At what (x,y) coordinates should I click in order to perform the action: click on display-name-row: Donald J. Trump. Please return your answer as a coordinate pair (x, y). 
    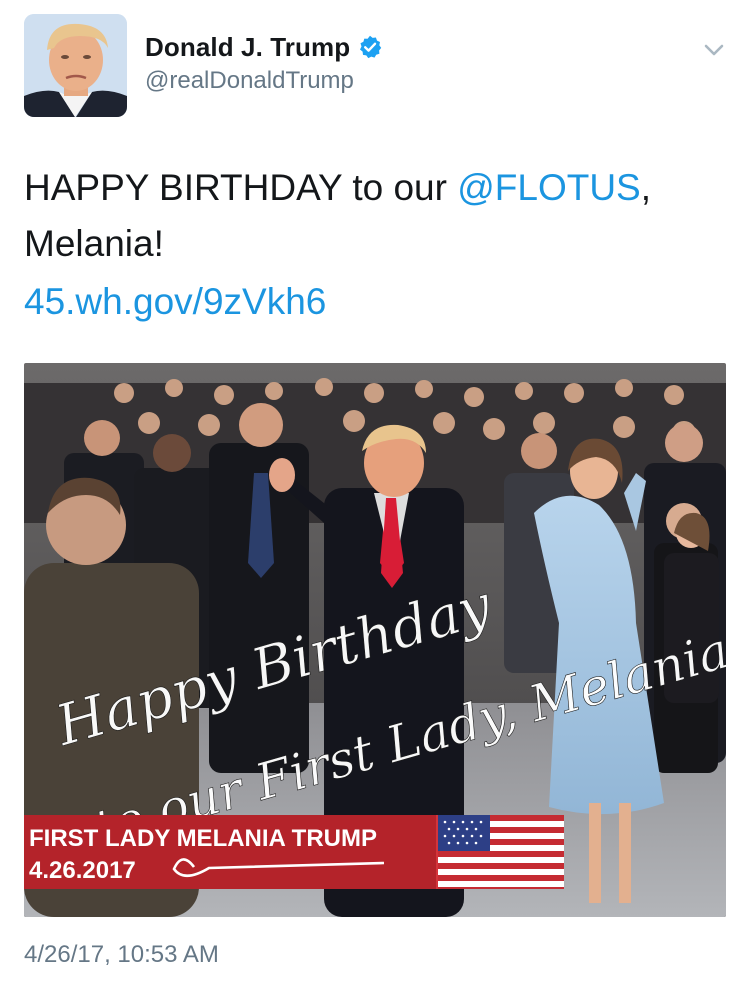
    Looking at the image, I should click on (263, 47).